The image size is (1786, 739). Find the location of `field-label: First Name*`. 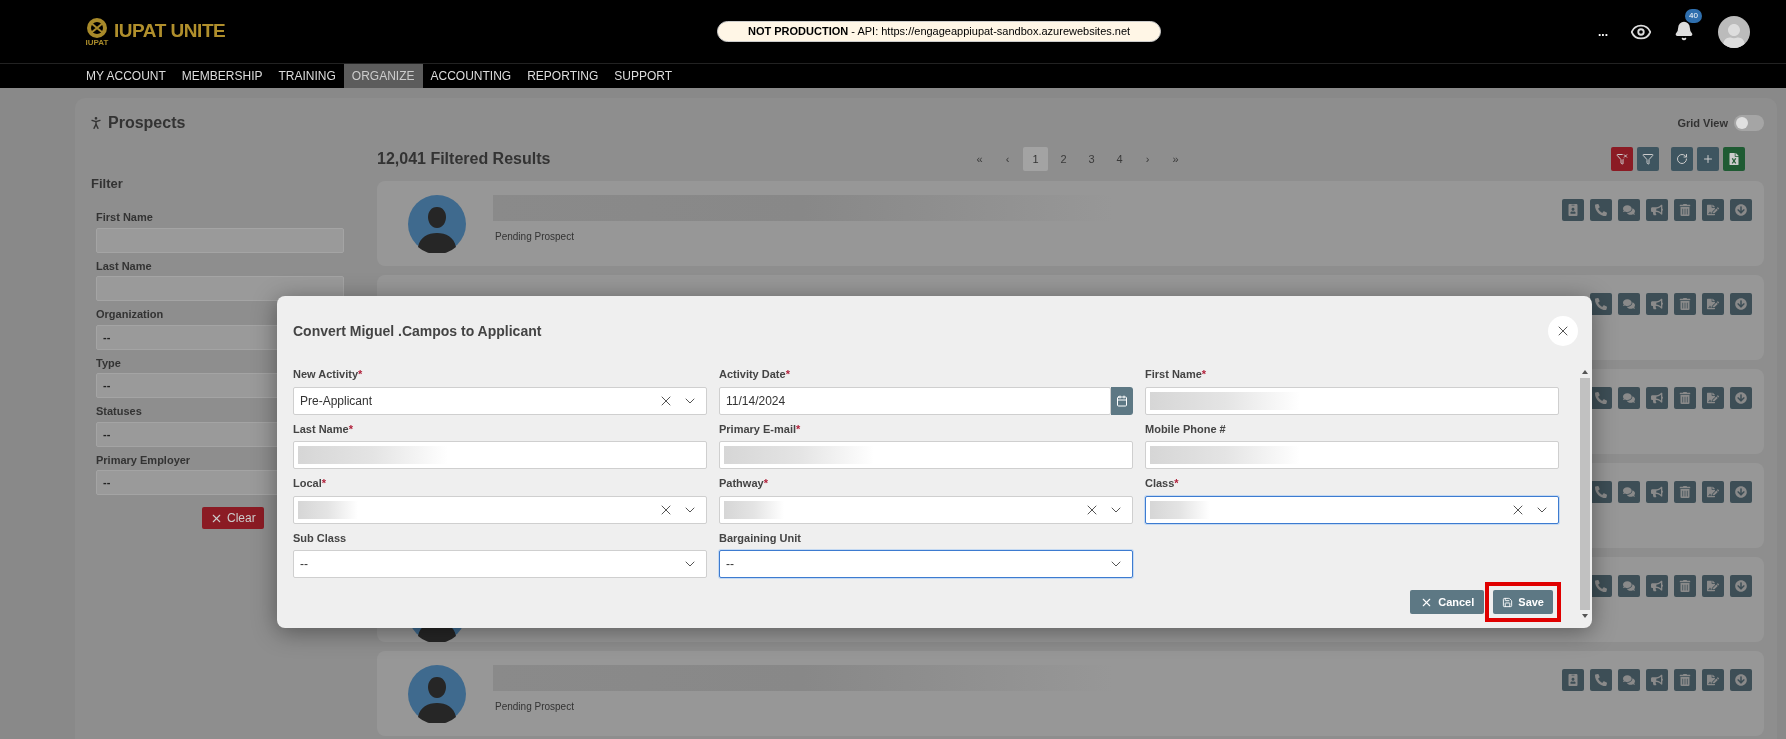

field-label: First Name* is located at coordinates (1176, 374).